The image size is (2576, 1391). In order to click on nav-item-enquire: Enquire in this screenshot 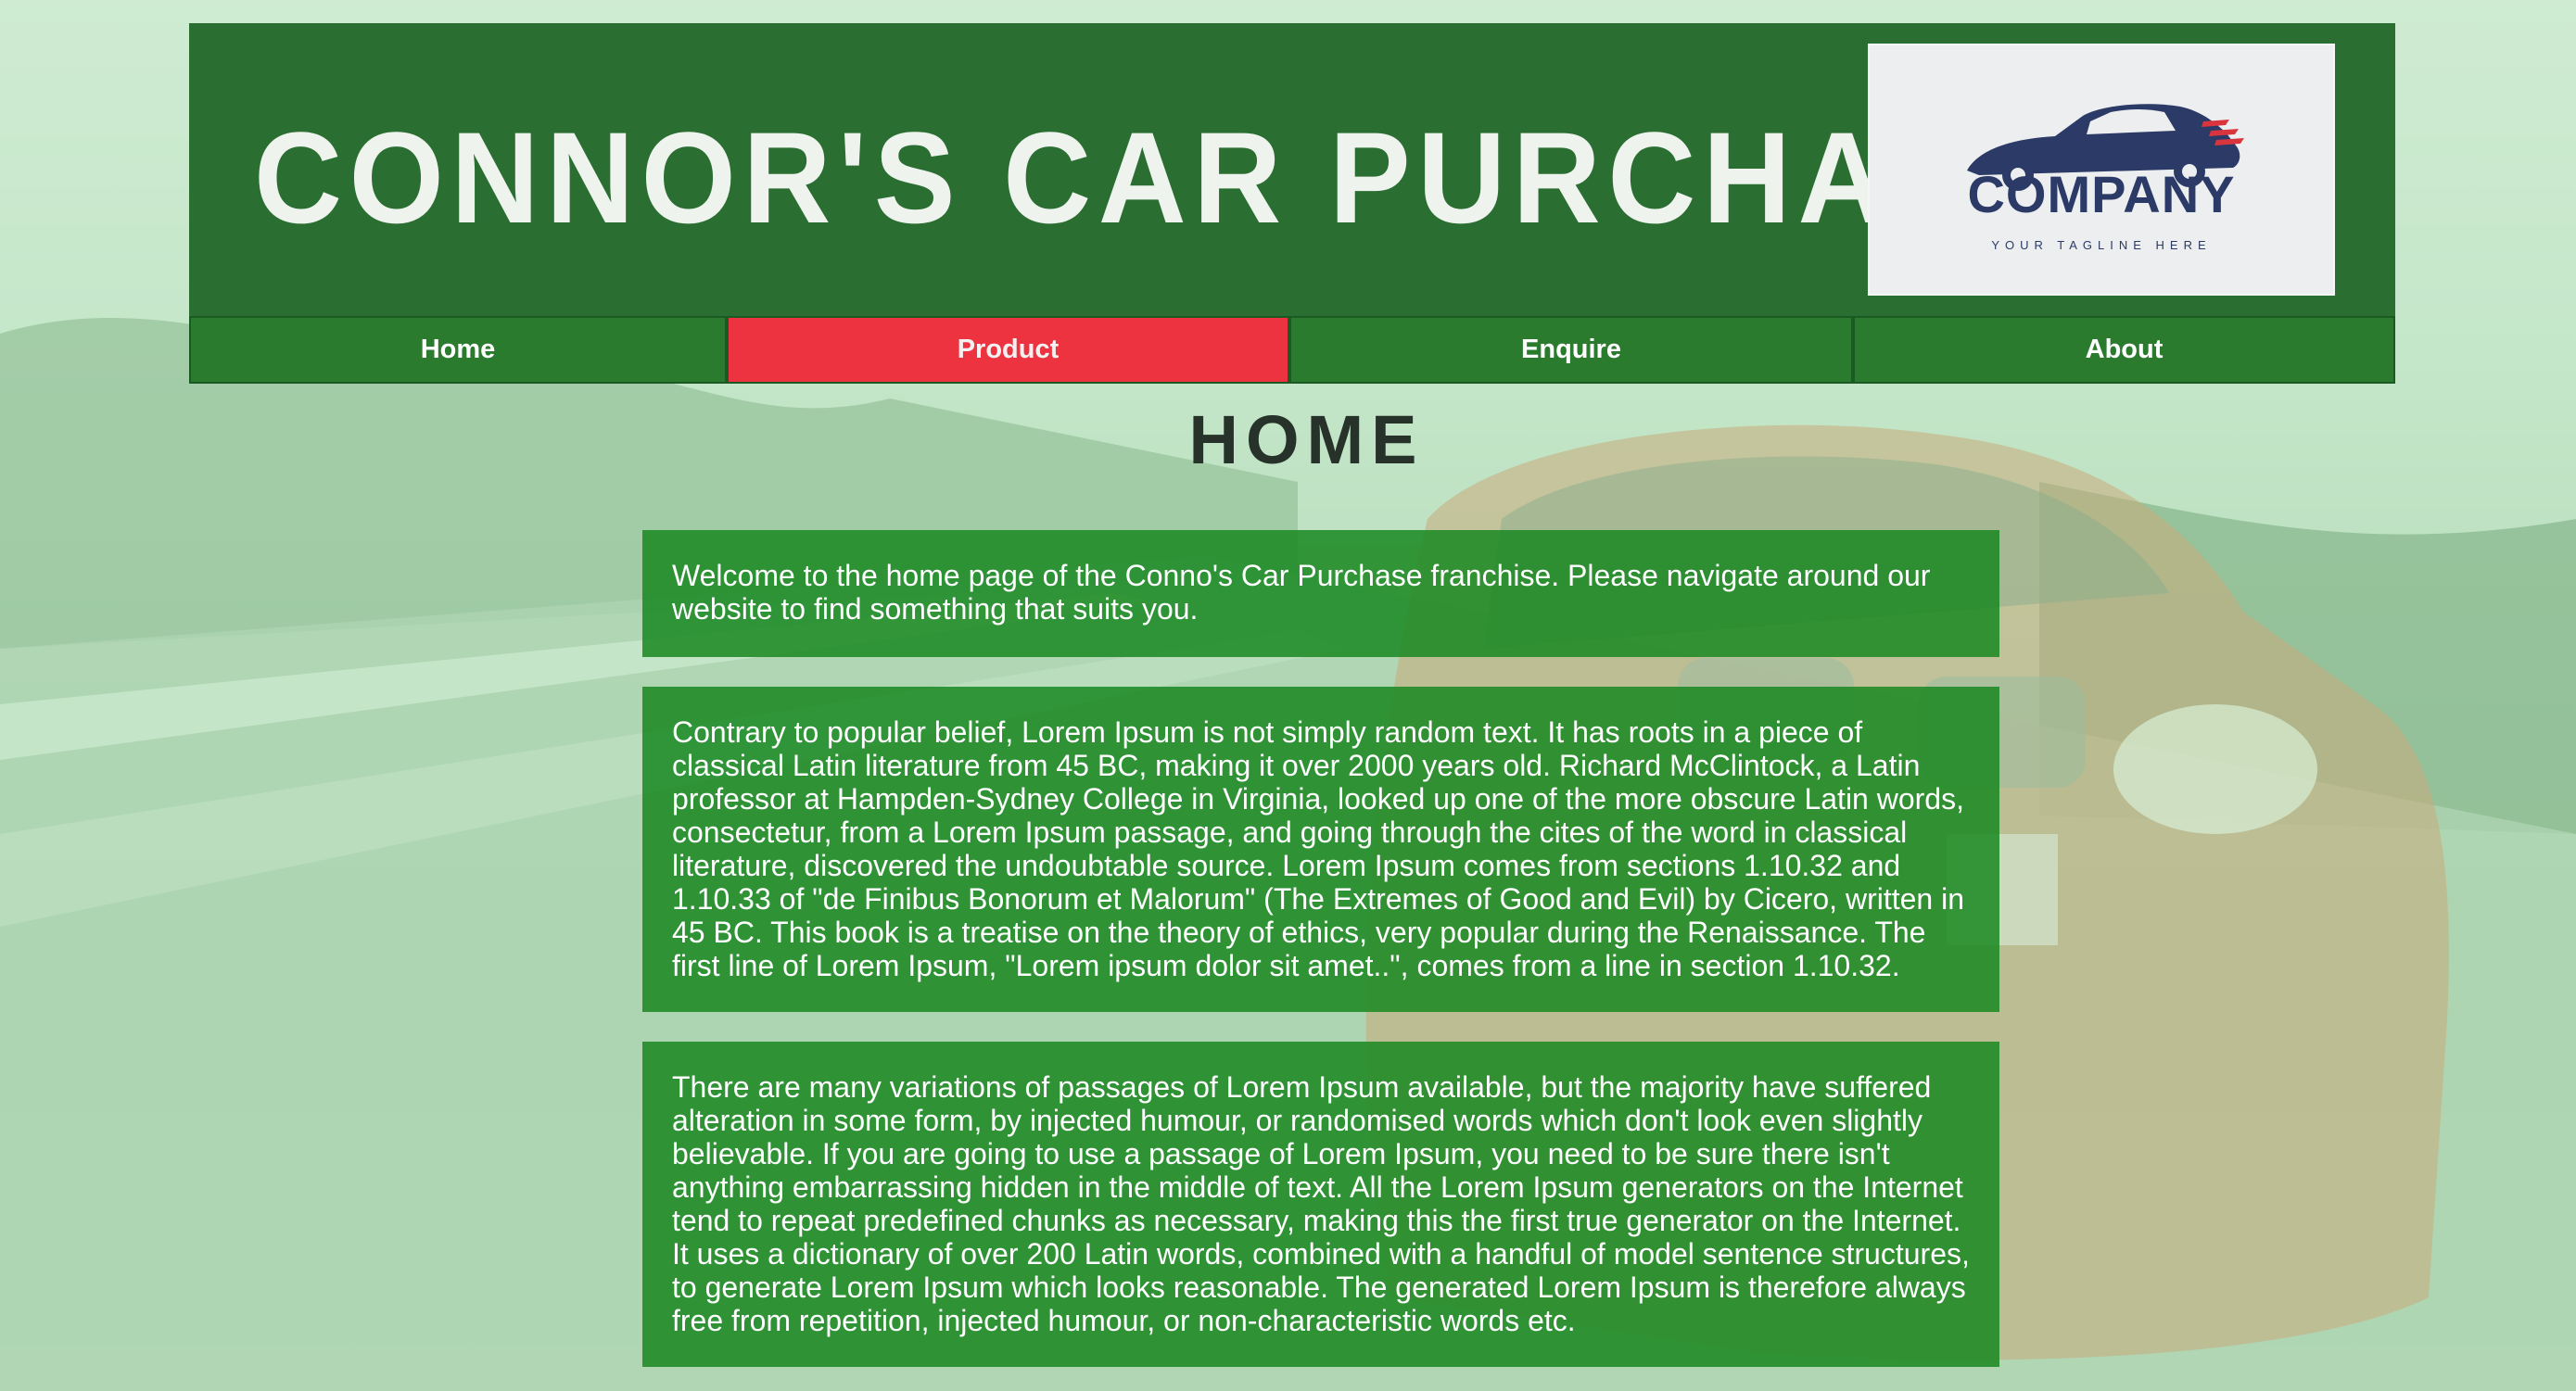, I will do `click(1571, 350)`.